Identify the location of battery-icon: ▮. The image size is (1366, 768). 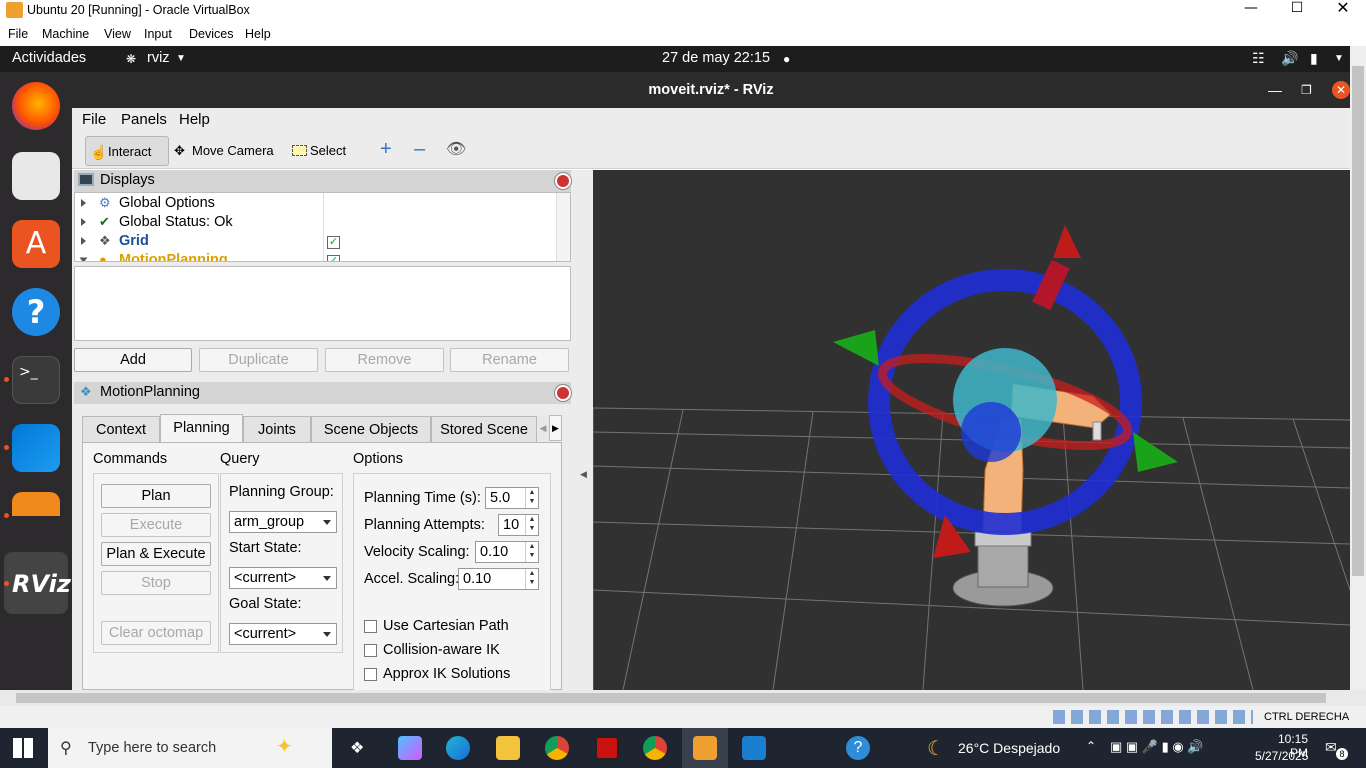
(1314, 58).